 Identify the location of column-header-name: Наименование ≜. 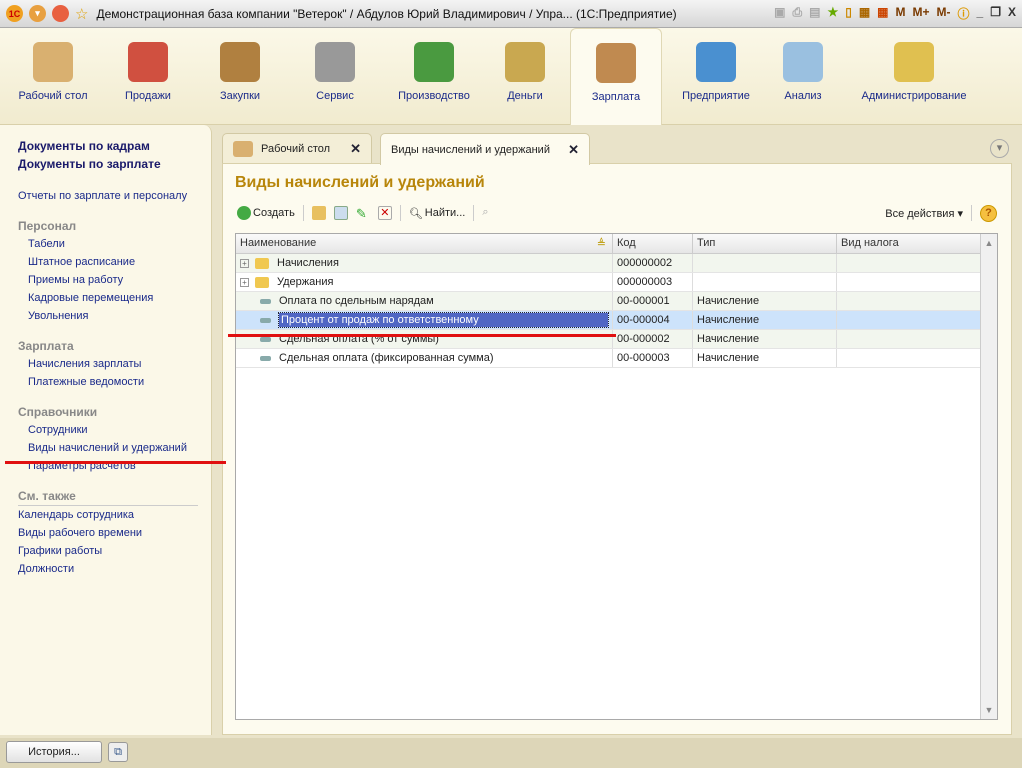
(424, 243).